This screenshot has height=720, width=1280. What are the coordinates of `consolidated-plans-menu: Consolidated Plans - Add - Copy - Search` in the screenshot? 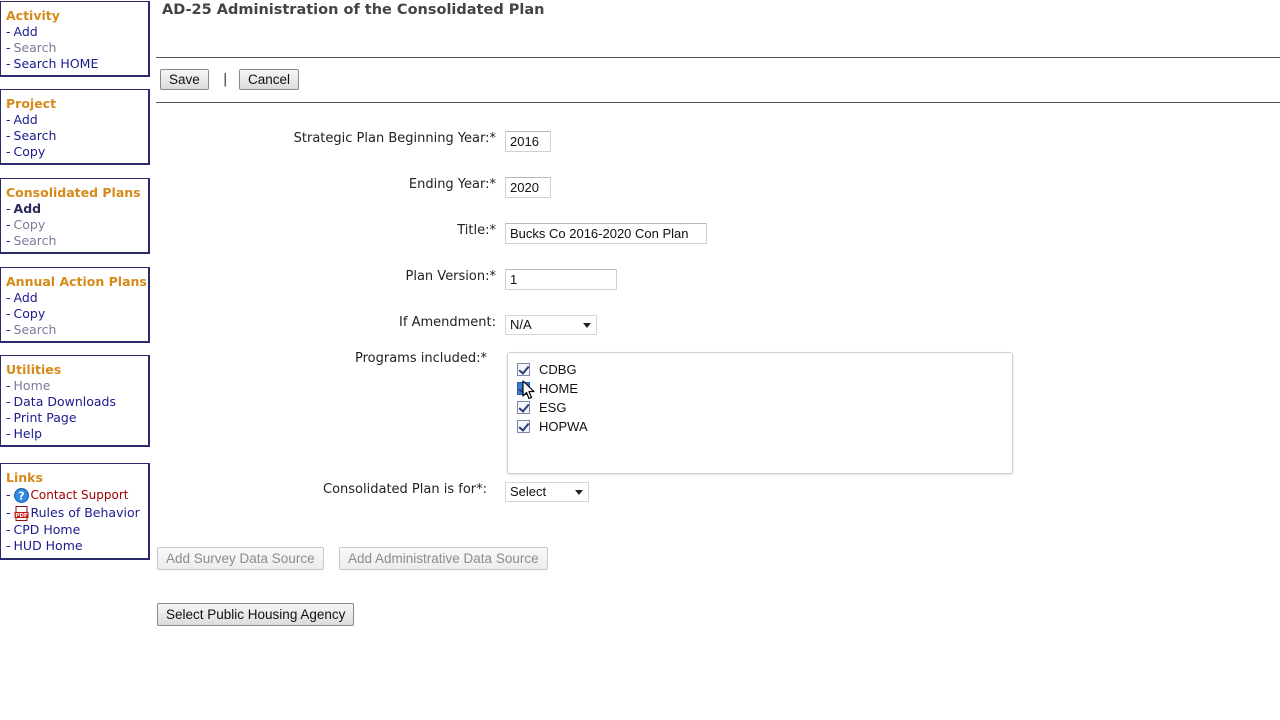 It's located at (75, 216).